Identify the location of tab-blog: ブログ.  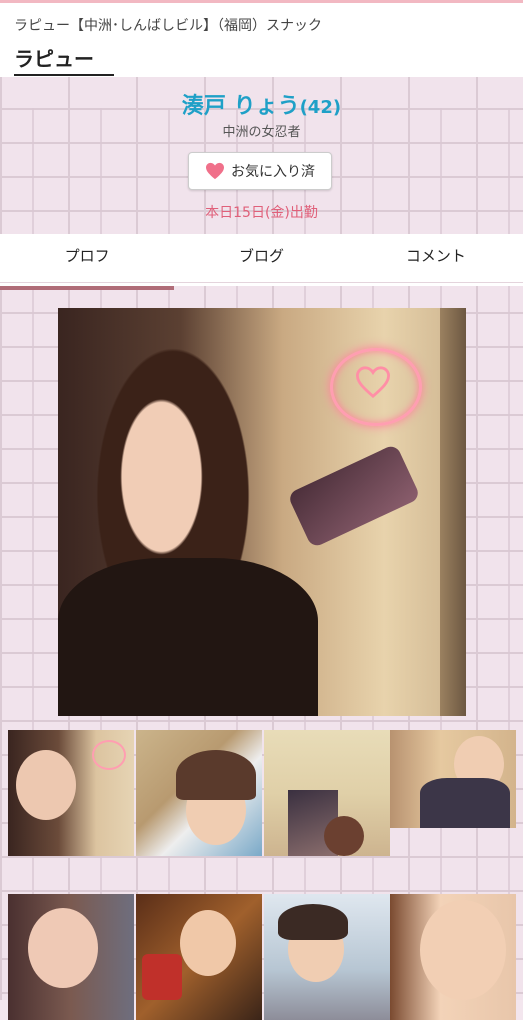
(261, 260).